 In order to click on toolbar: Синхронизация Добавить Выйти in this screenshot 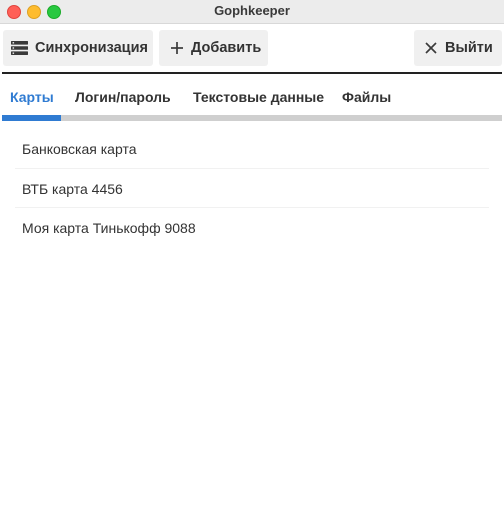, I will do `click(252, 48)`.